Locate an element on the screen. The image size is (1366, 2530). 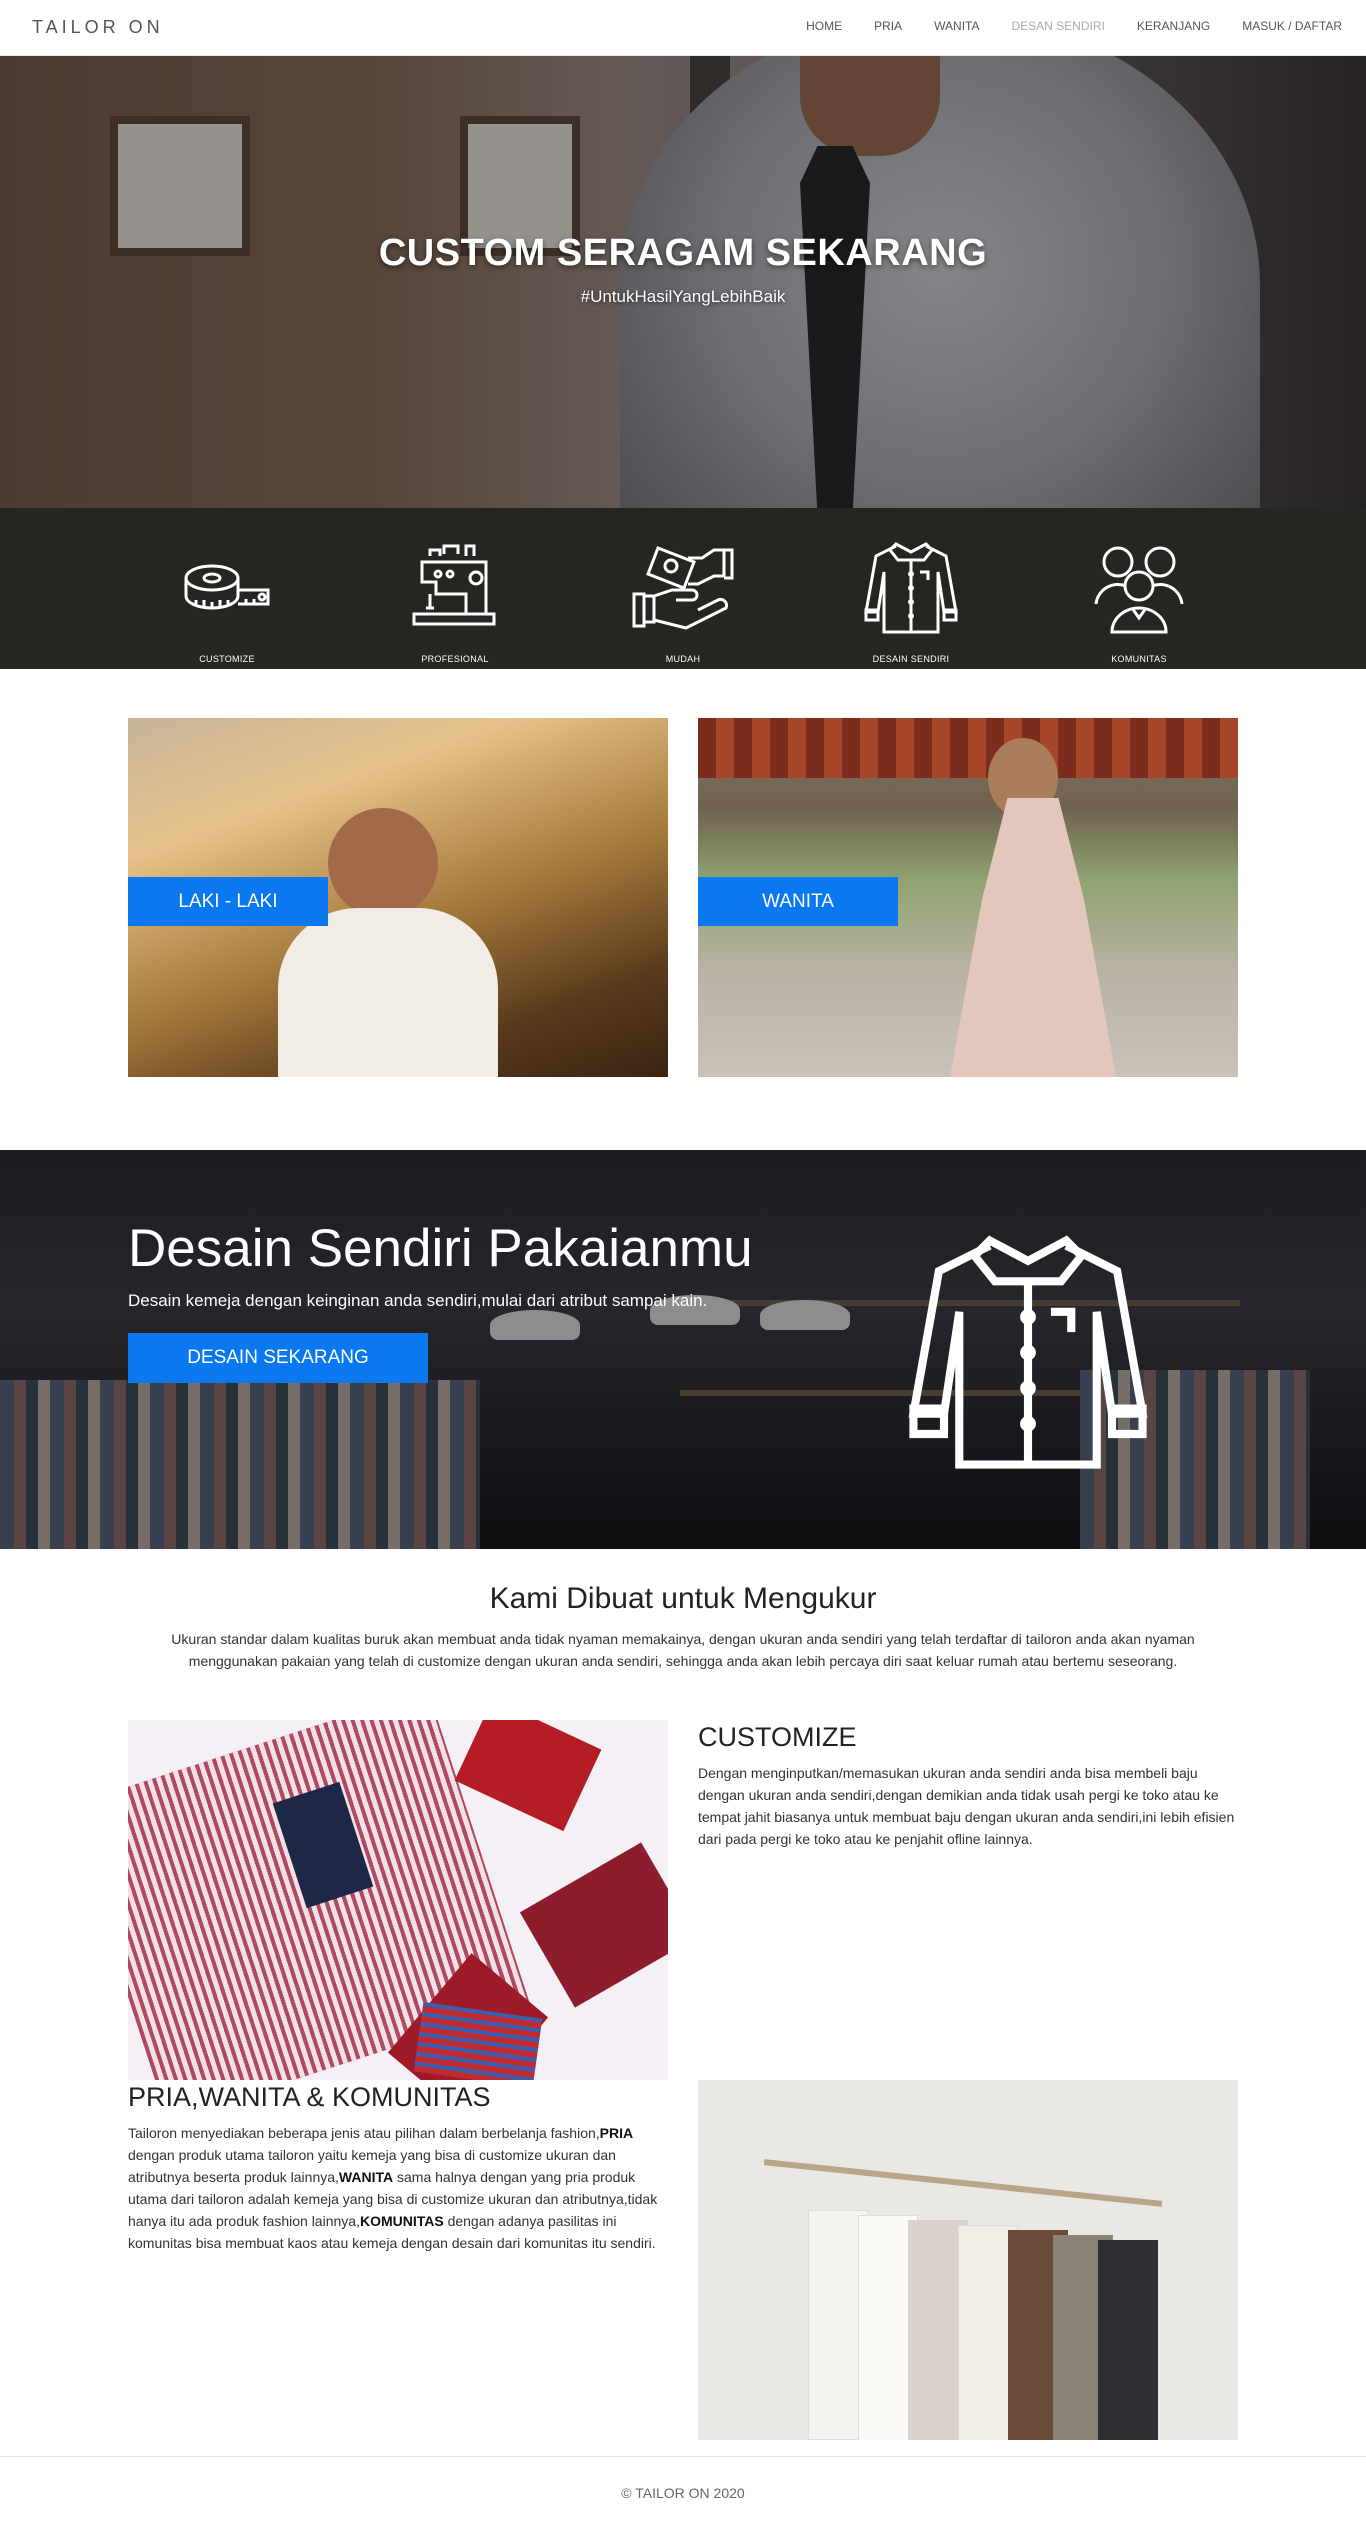
feature-profesional-label: PROFESIONAL is located at coordinates (455, 659).